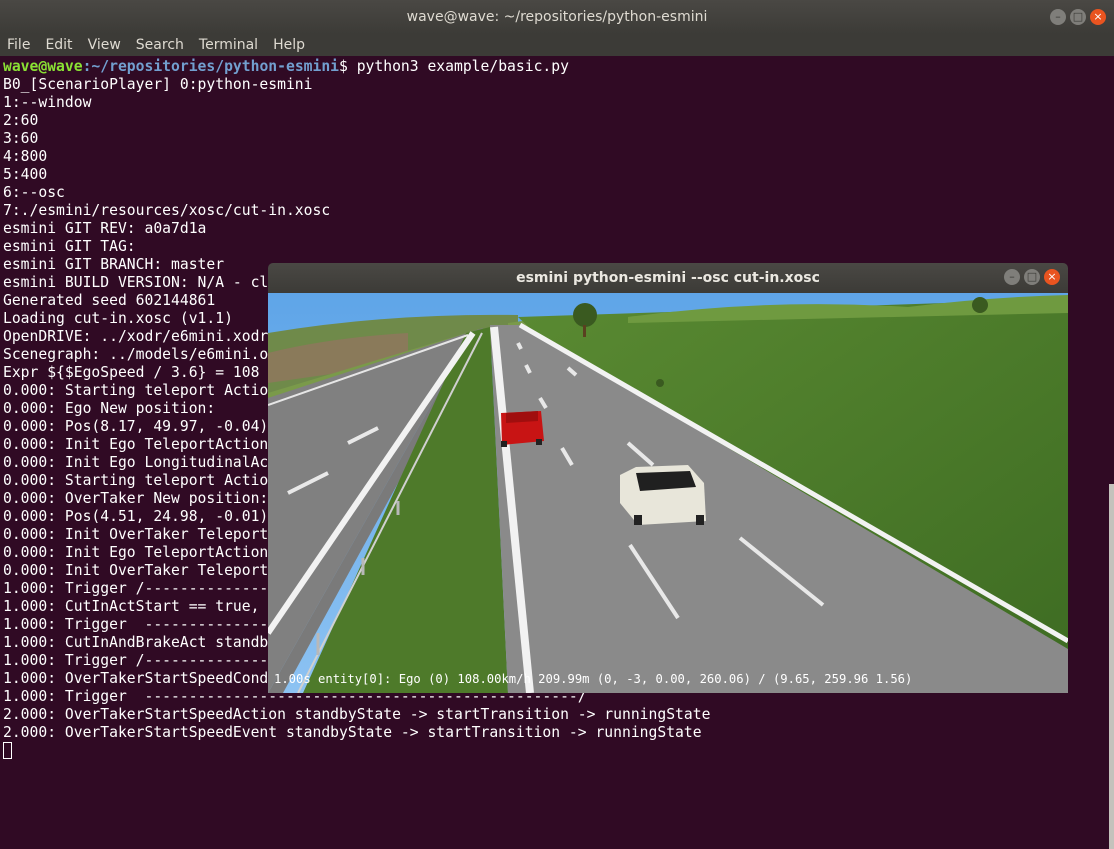  I want to click on terminal-line: Expr ${$EgoSpeed / 3.6} = 108, so click(131, 372).